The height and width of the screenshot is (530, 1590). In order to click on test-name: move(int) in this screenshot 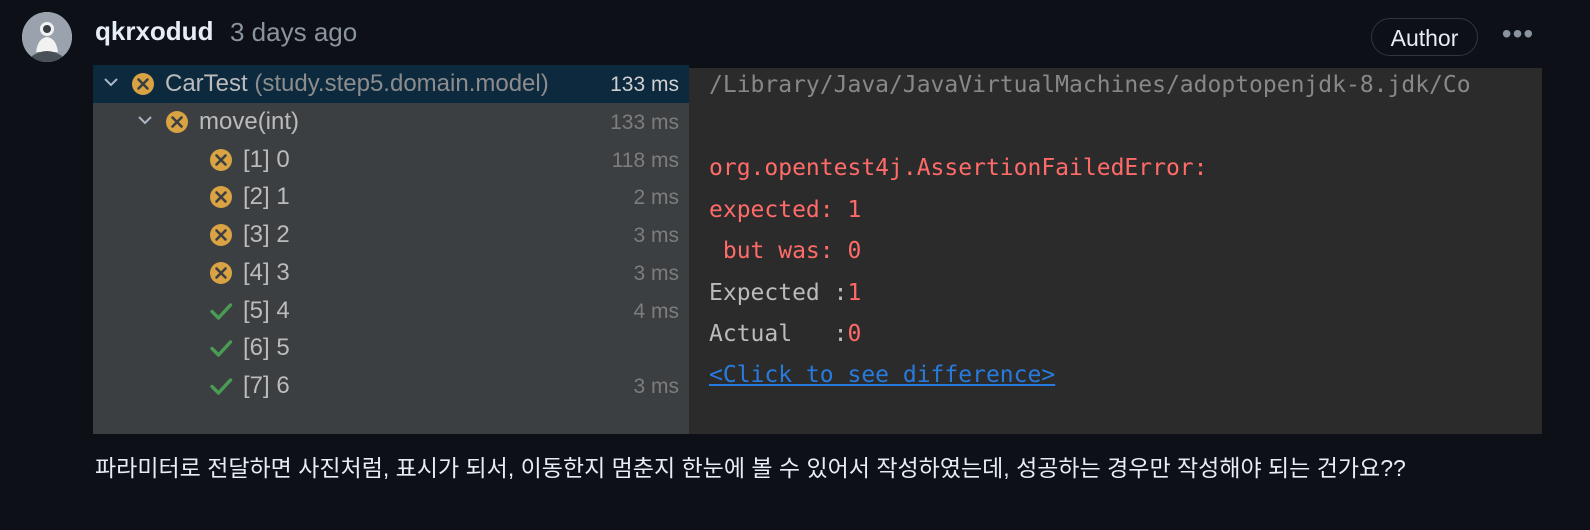, I will do `click(249, 121)`.